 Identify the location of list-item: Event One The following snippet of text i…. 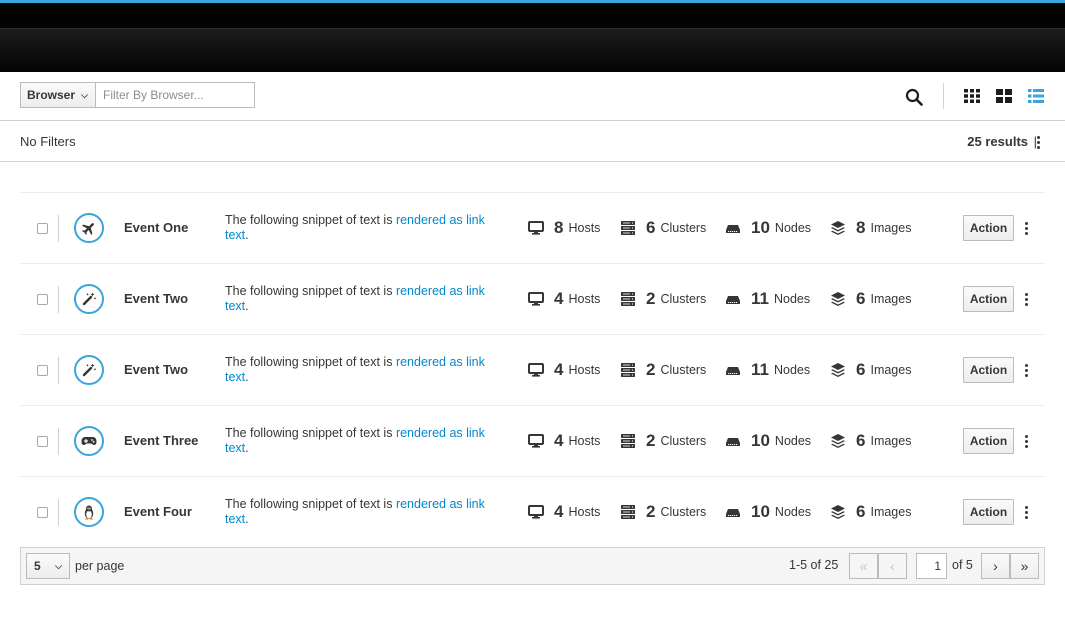
(532, 228).